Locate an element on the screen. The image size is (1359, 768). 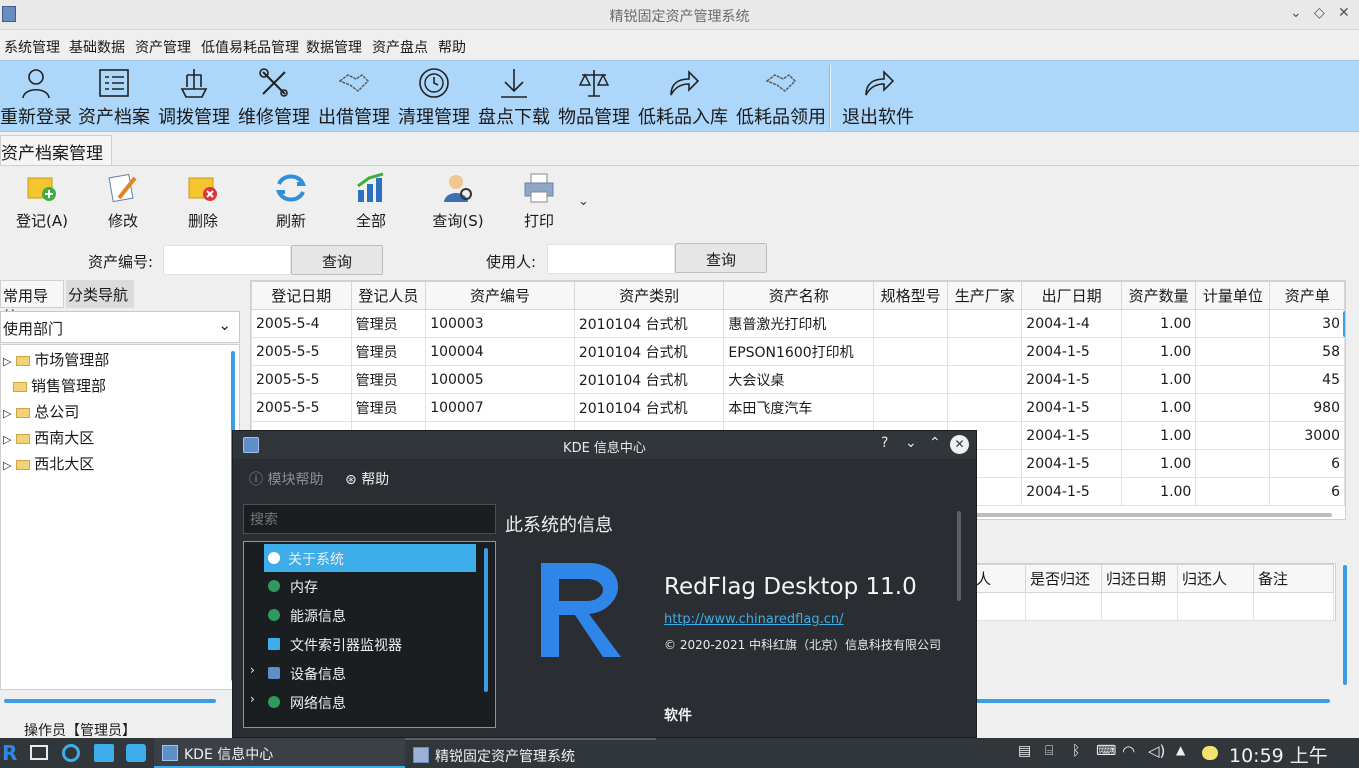
task-asset-system: 精锐固定资产管理系统 is located at coordinates (530, 753).